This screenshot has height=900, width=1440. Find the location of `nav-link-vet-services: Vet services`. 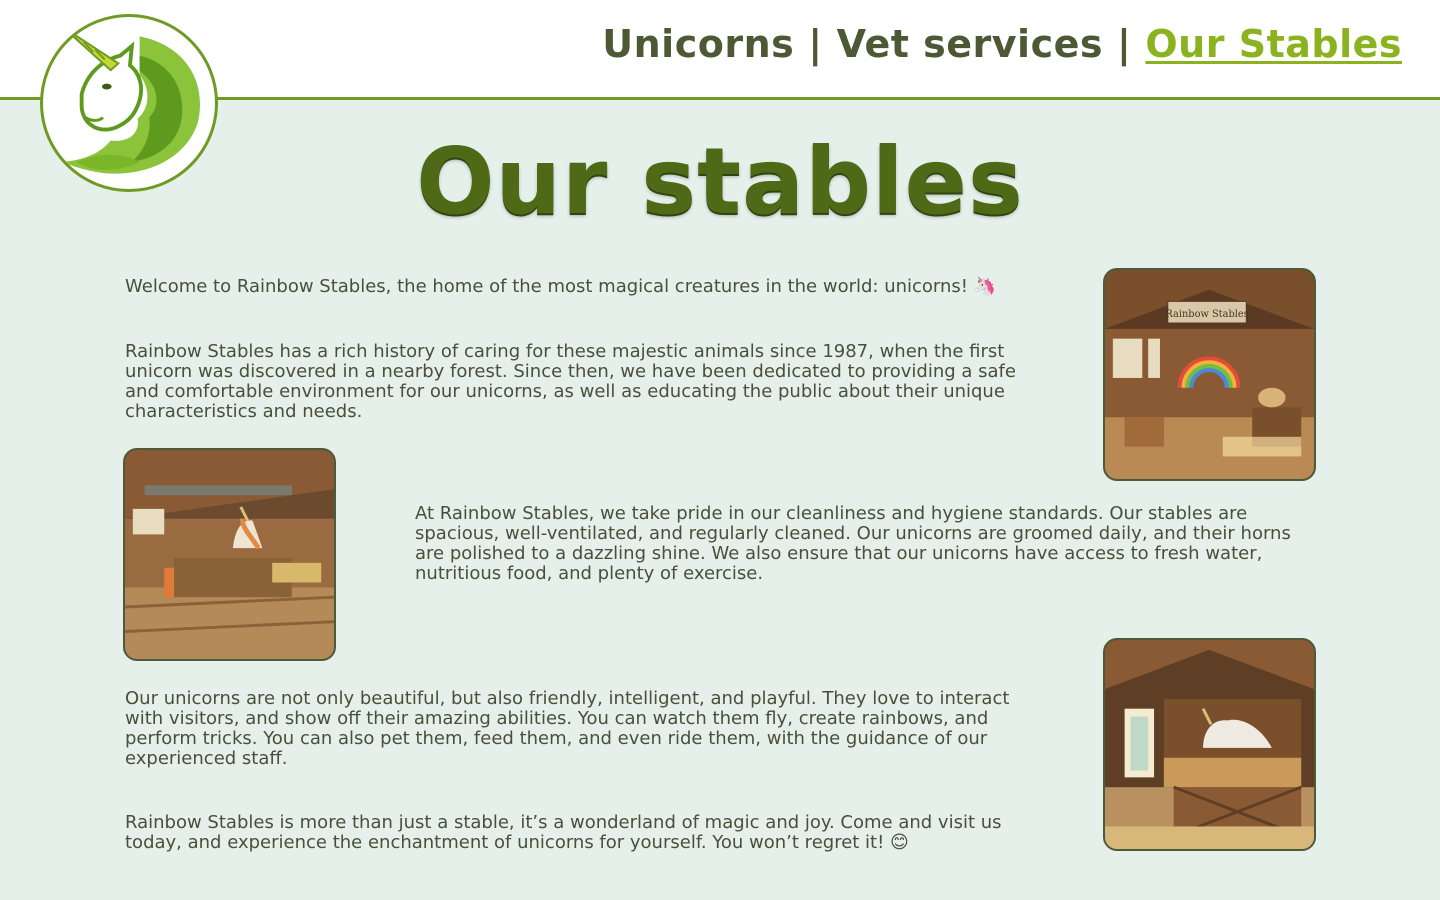

nav-link-vet-services: Vet services is located at coordinates (970, 44).